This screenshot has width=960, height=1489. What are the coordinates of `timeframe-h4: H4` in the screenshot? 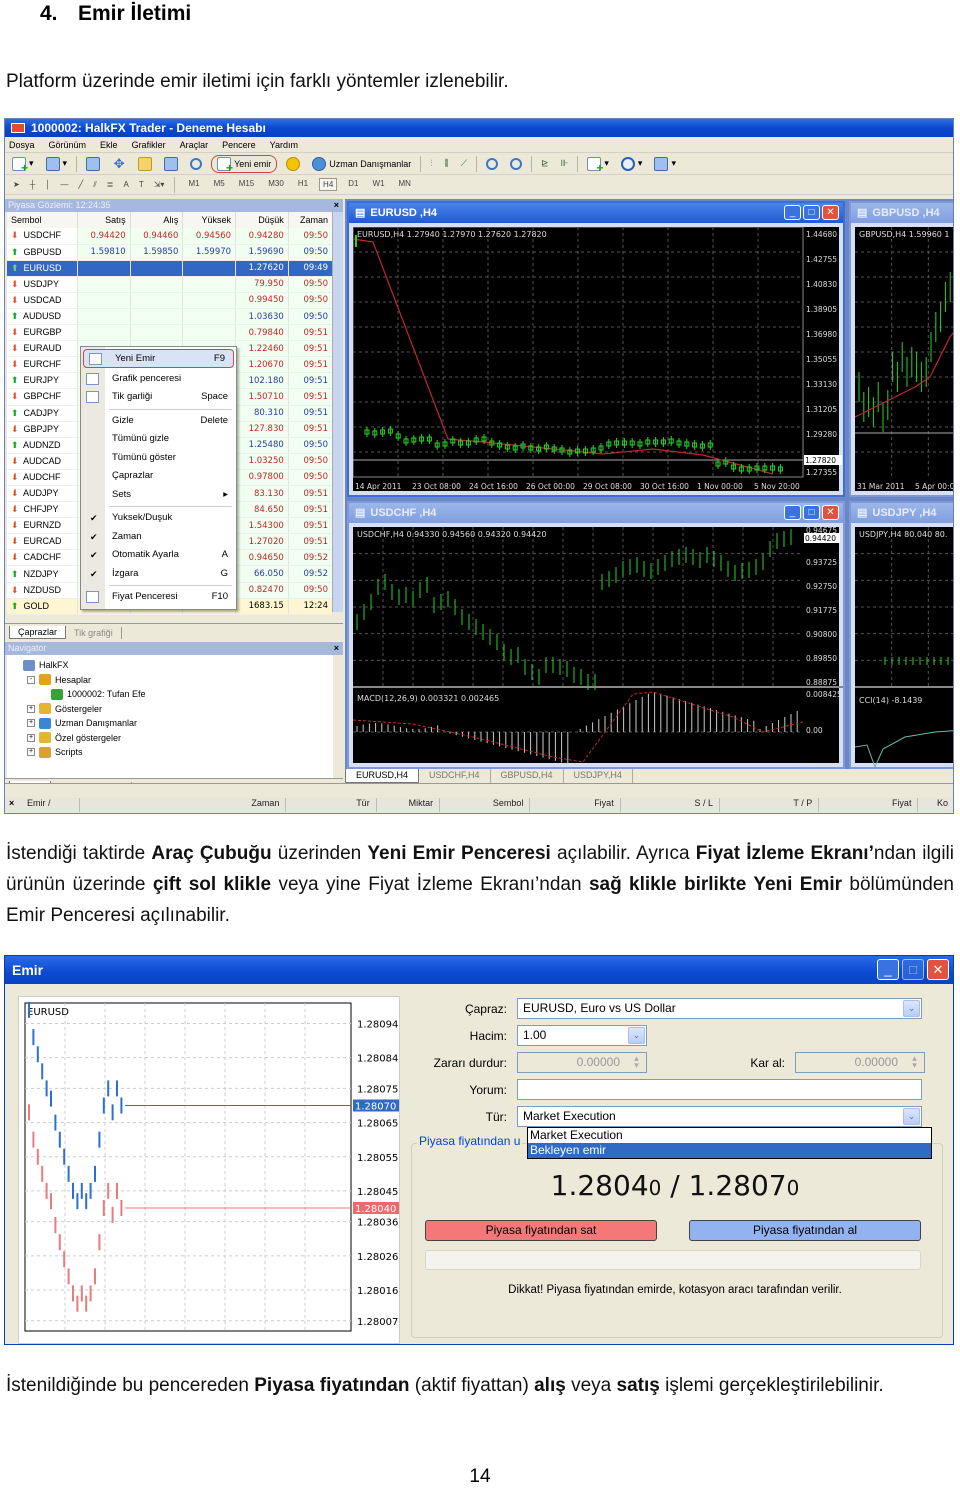 It's located at (328, 184).